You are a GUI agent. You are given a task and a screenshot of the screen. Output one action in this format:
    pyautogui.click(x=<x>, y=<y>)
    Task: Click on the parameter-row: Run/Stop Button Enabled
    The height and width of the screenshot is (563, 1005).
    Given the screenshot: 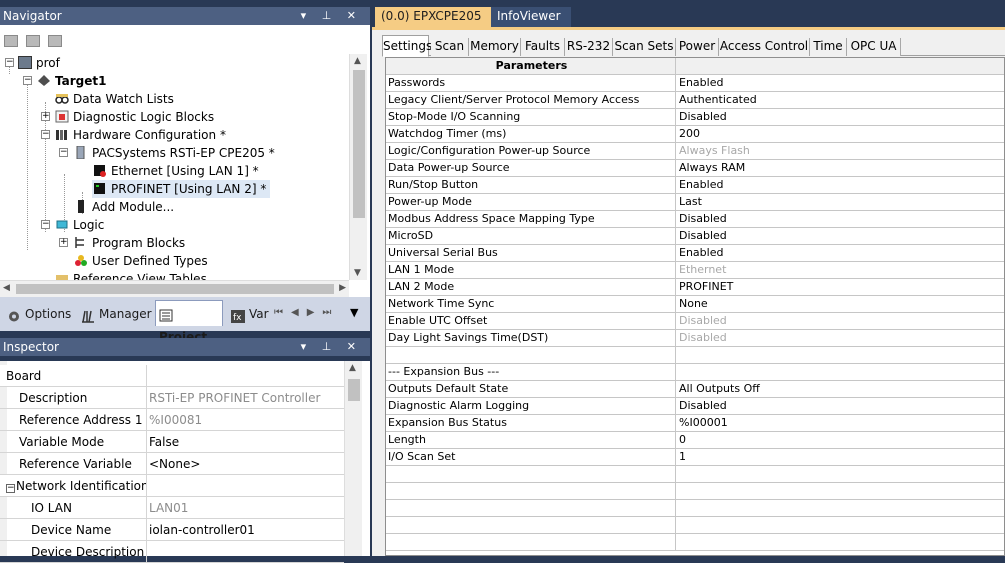 What is the action you would take?
    pyautogui.click(x=695, y=185)
    